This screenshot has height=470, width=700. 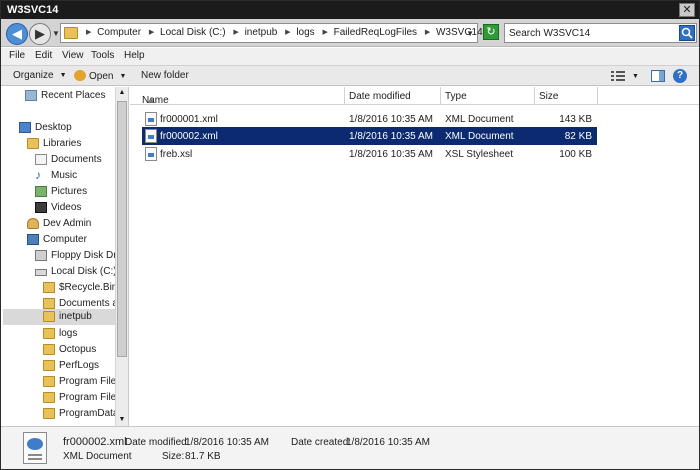 I want to click on nav-scrollbar: ▲ ▼, so click(x=121, y=256).